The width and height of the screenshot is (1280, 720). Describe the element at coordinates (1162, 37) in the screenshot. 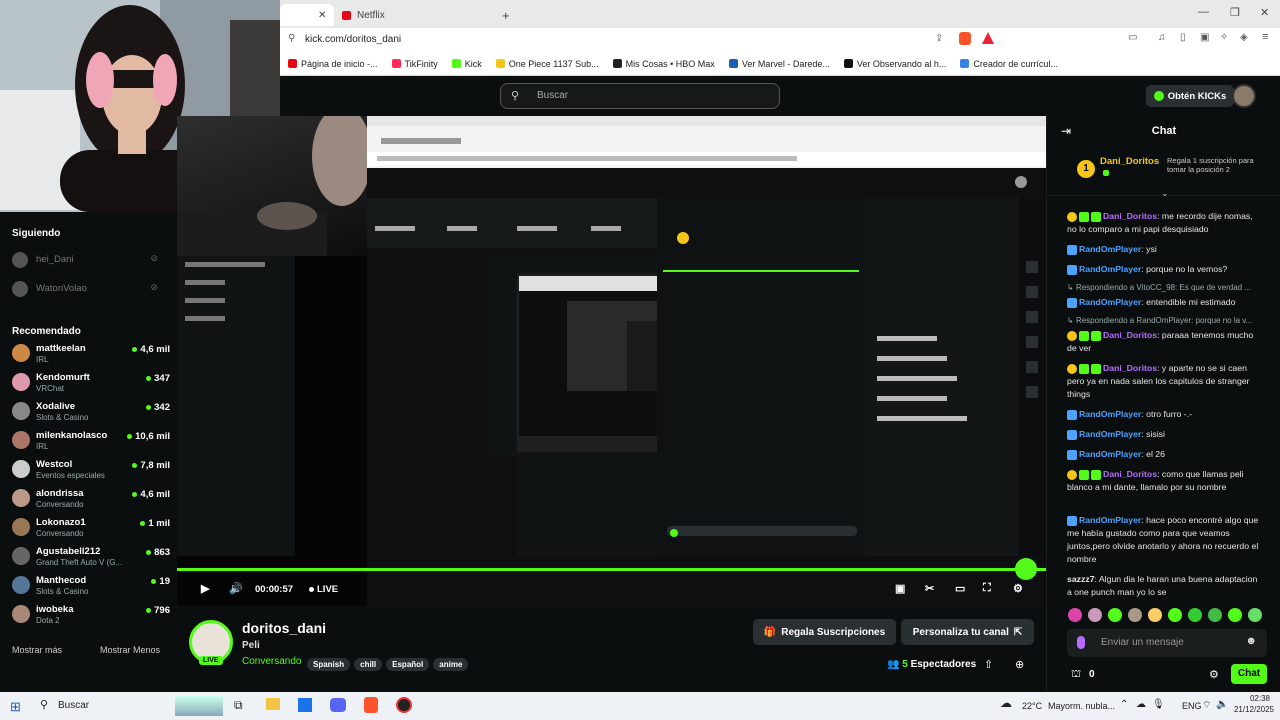

I see `music-icon: ♫` at that location.